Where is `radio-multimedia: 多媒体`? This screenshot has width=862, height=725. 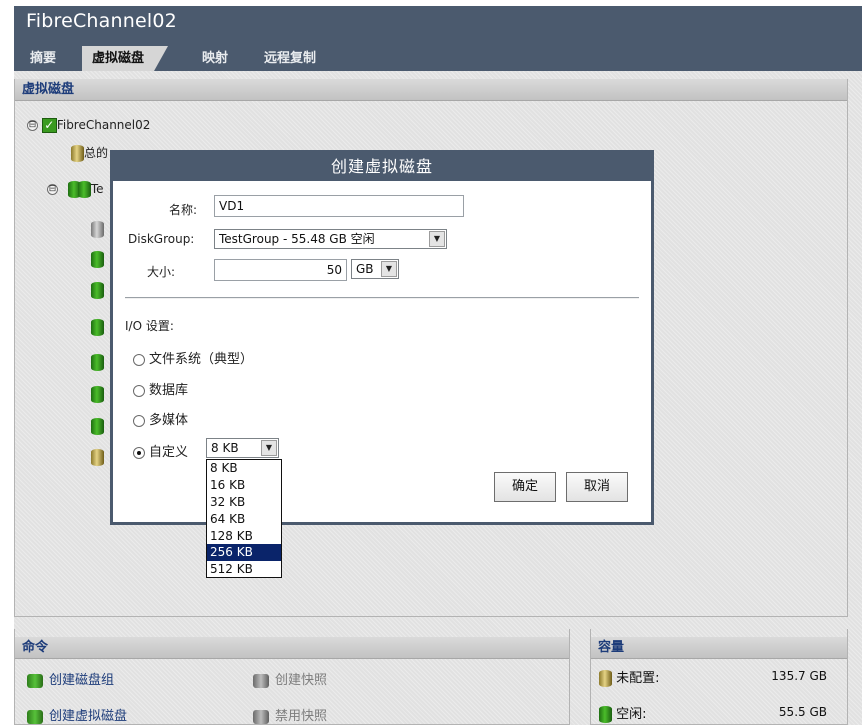 radio-multimedia: 多媒体 is located at coordinates (160, 418).